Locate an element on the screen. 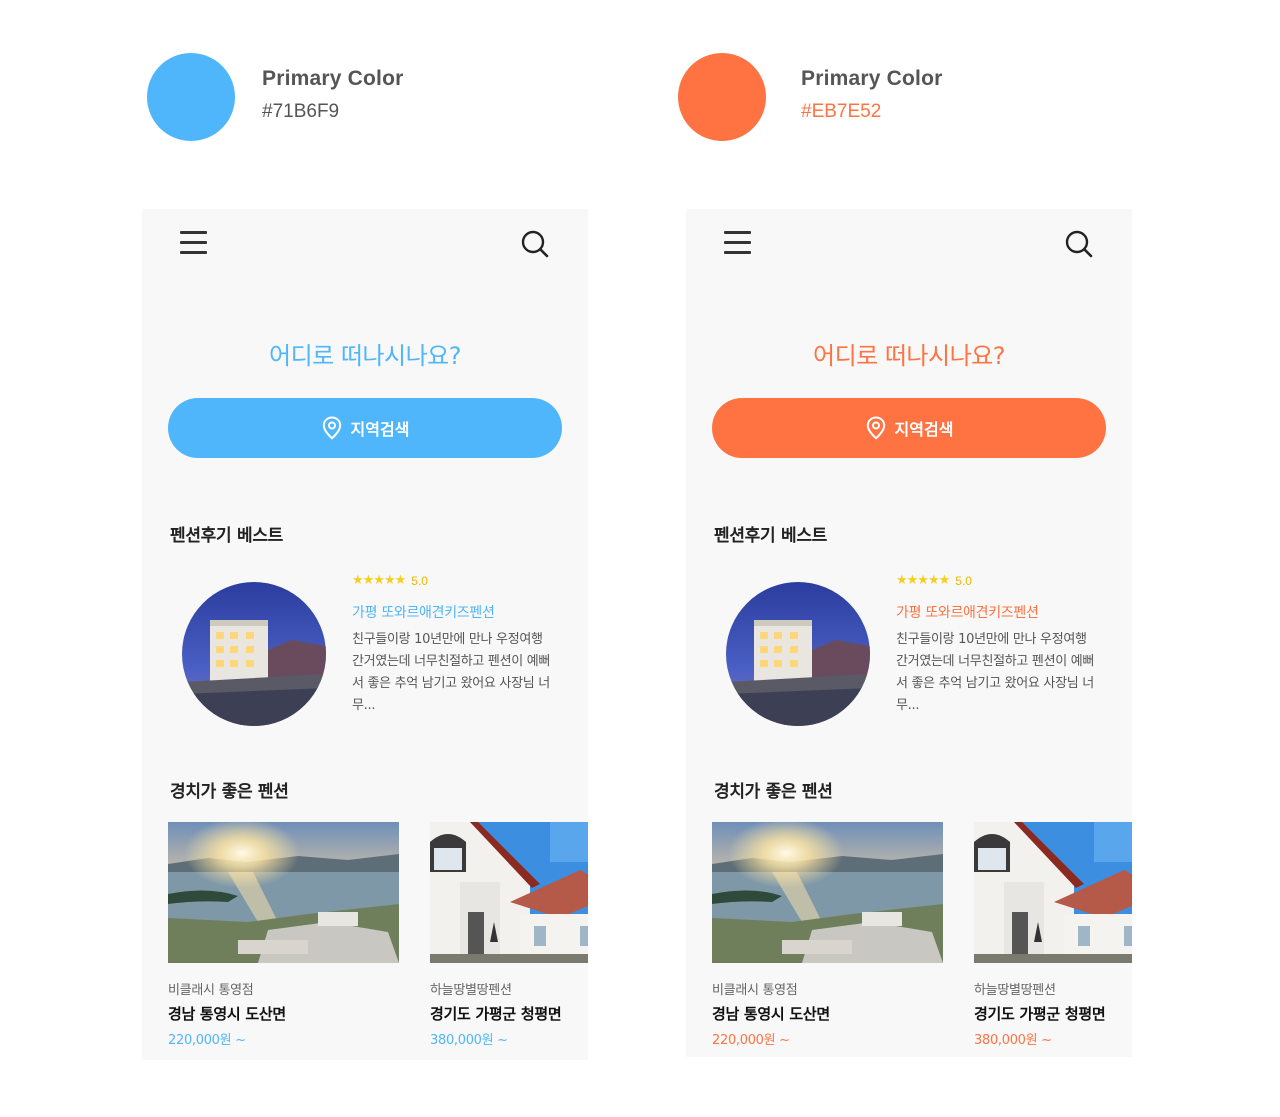 This screenshot has height=1117, width=1280. color-swatch-blue: Primary Color #71B6F9 is located at coordinates (327, 97).